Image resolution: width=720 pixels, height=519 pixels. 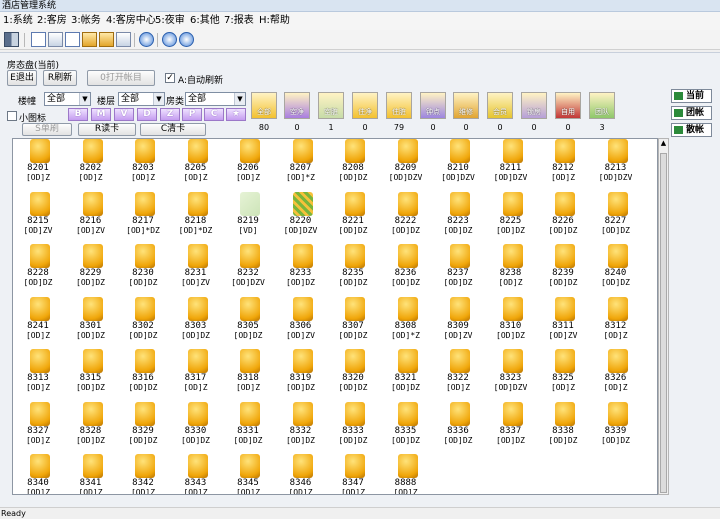 What do you see at coordinates (91, 216) in the screenshot?
I see `room-tile: 8216 [OD]ZV` at bounding box center [91, 216].